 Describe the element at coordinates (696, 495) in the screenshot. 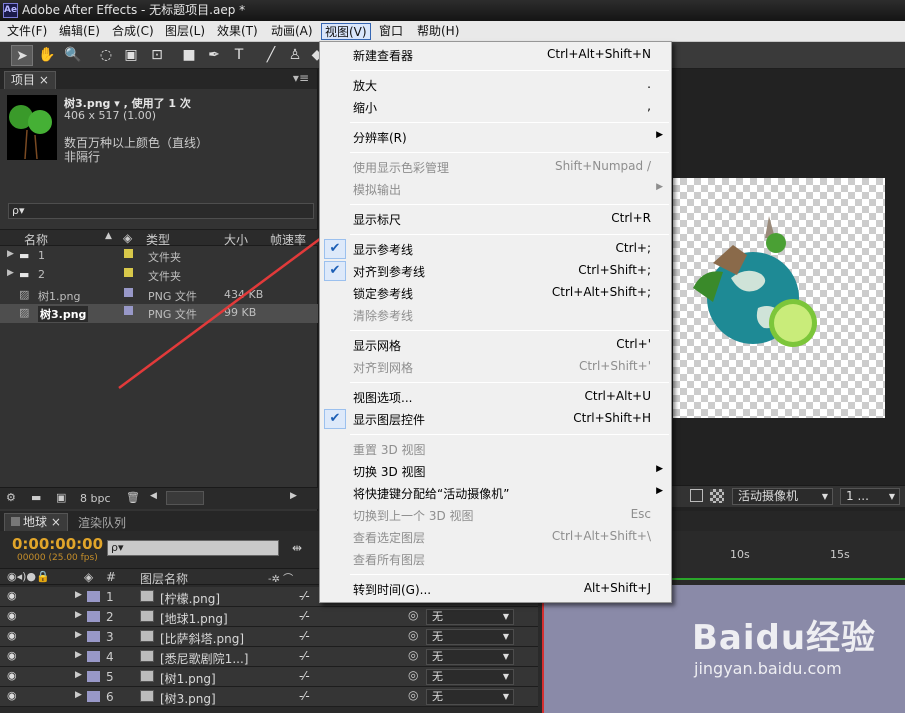

I see `region-of-interest-icon` at that location.